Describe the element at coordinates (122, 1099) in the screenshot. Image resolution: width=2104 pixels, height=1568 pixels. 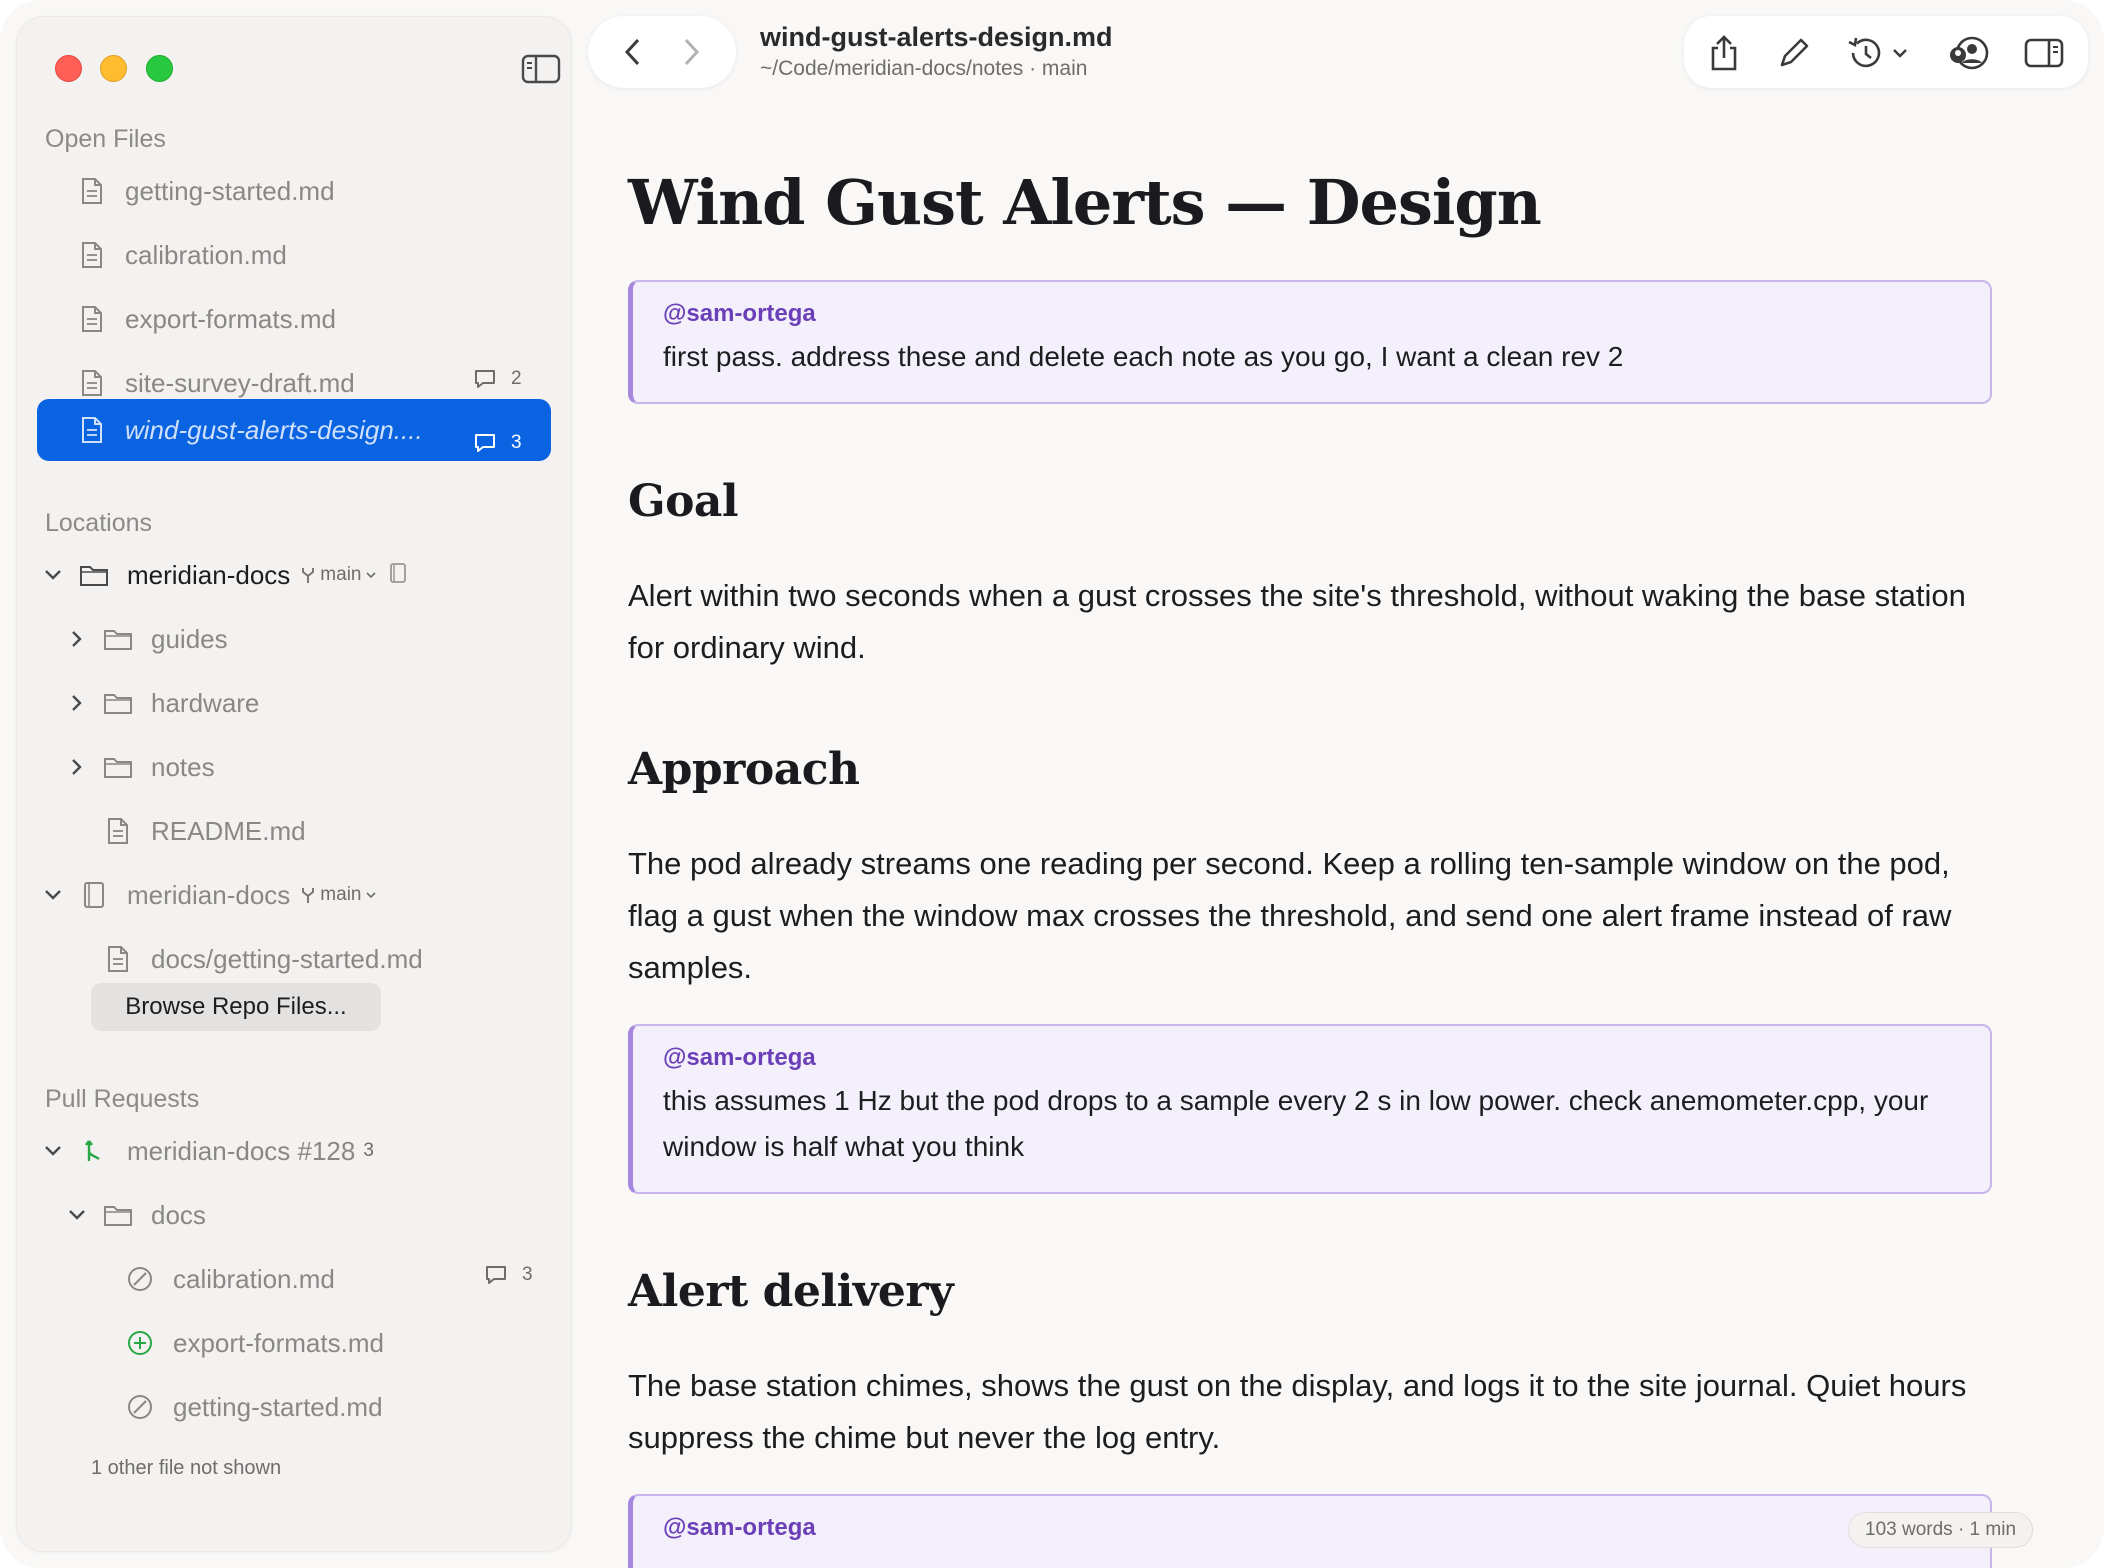
I see `pull-requests-heading: Pull Requests` at that location.